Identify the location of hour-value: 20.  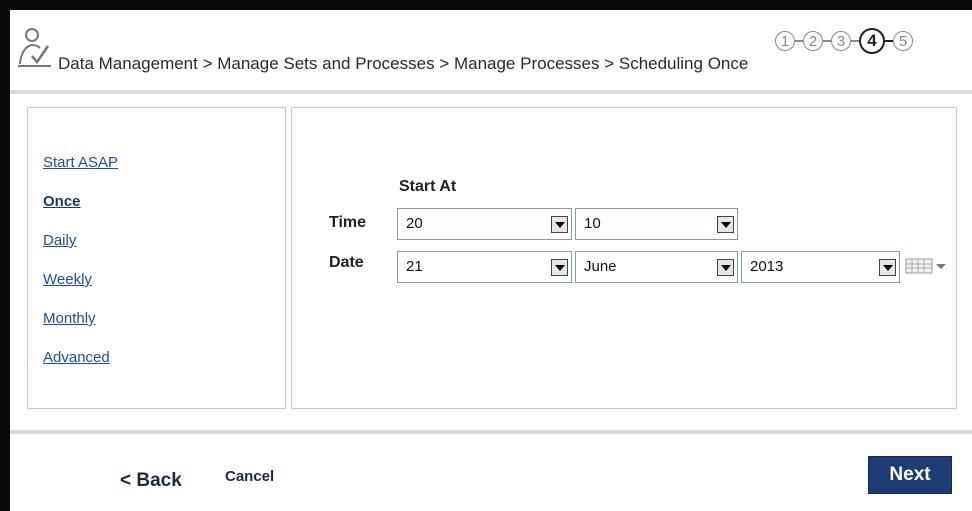
(414, 223).